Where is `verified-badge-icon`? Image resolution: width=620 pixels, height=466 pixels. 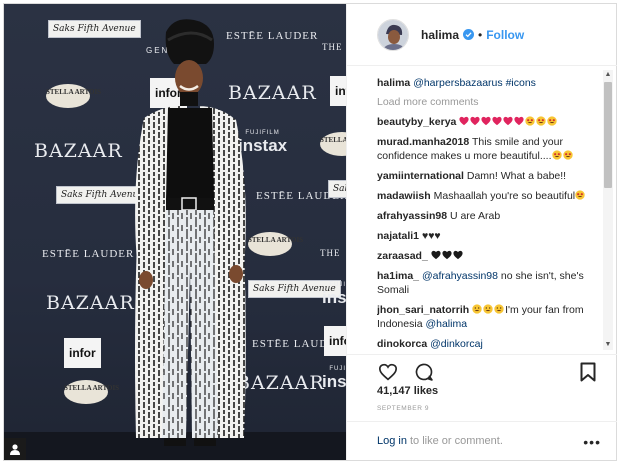 verified-badge-icon is located at coordinates (469, 34).